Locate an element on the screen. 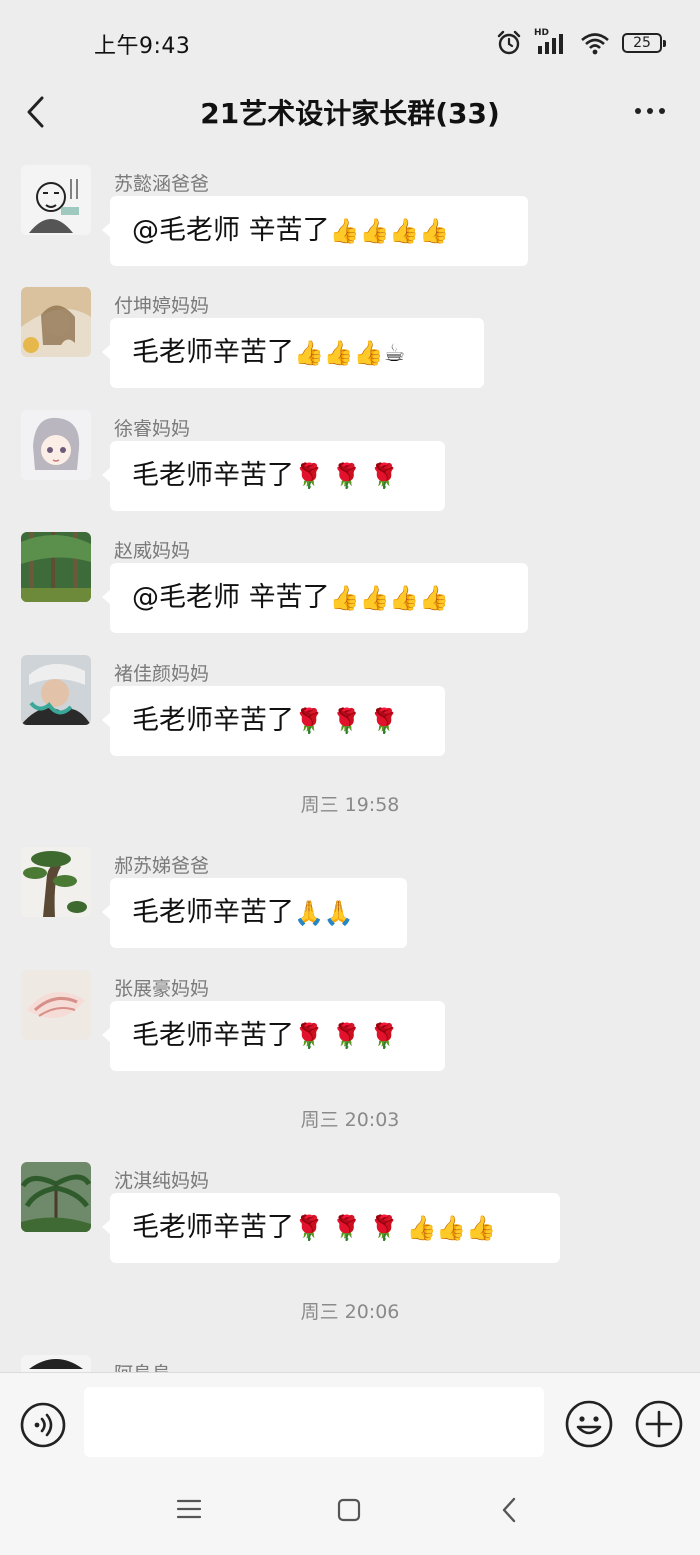  signal-icon is located at coordinates (550, 44).